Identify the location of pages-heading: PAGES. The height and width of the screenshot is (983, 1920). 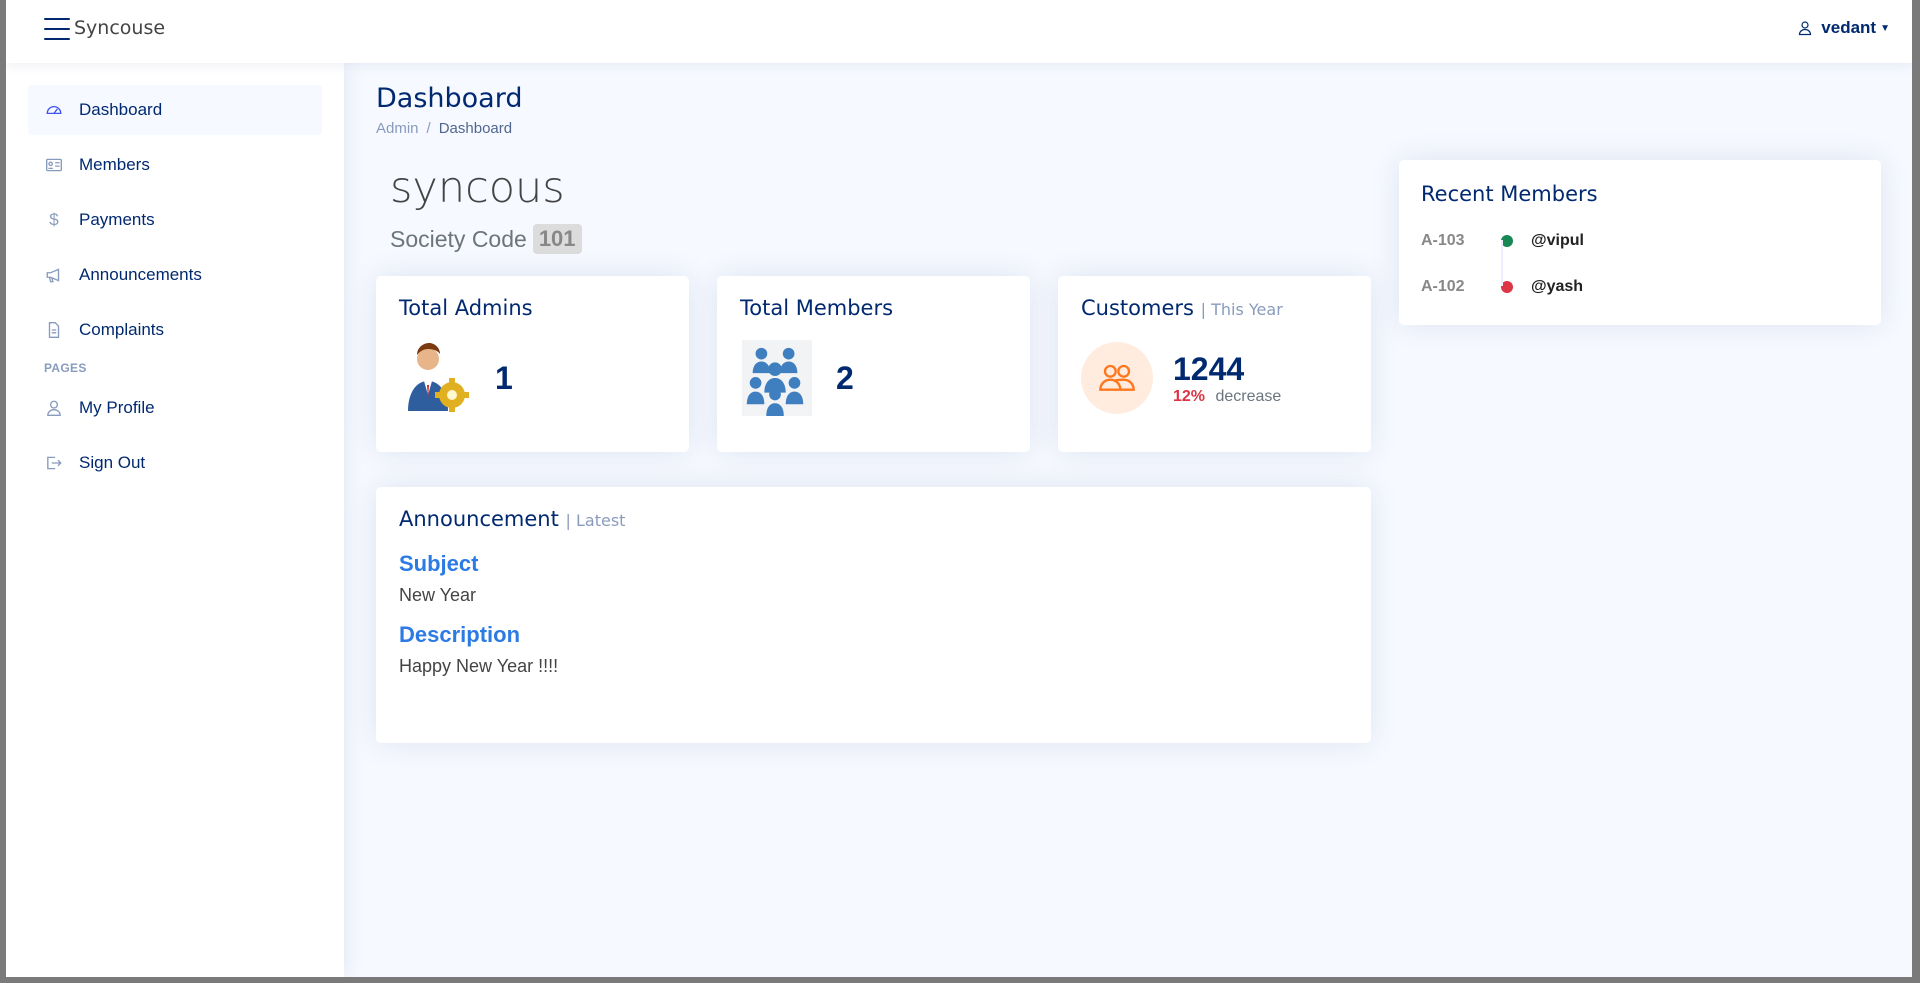
(65, 368).